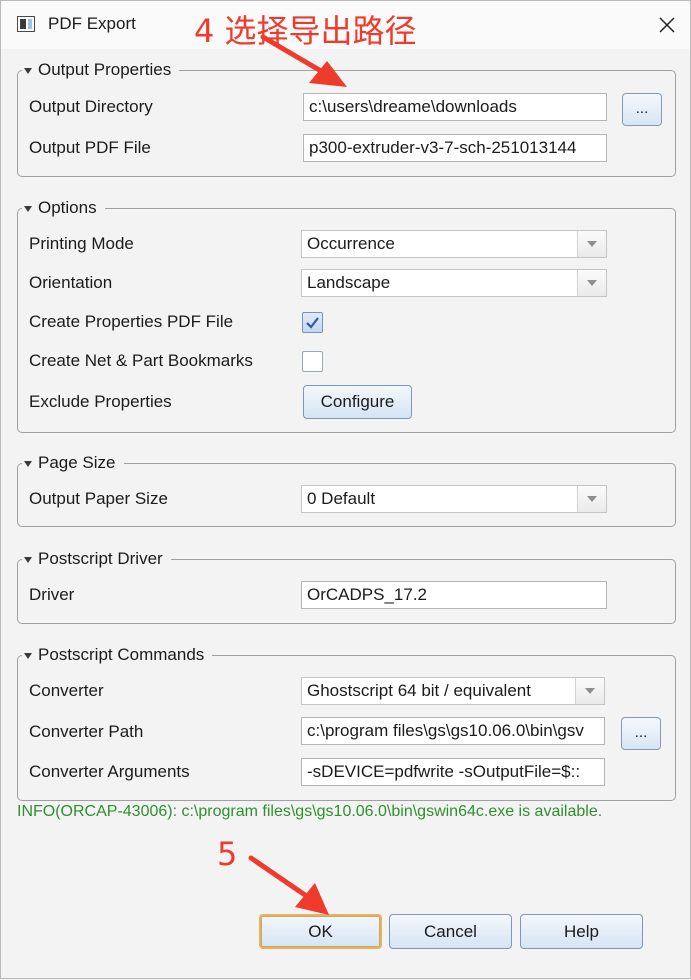 This screenshot has width=691, height=980. Describe the element at coordinates (581, 931) in the screenshot. I see `help-button: Help` at that location.